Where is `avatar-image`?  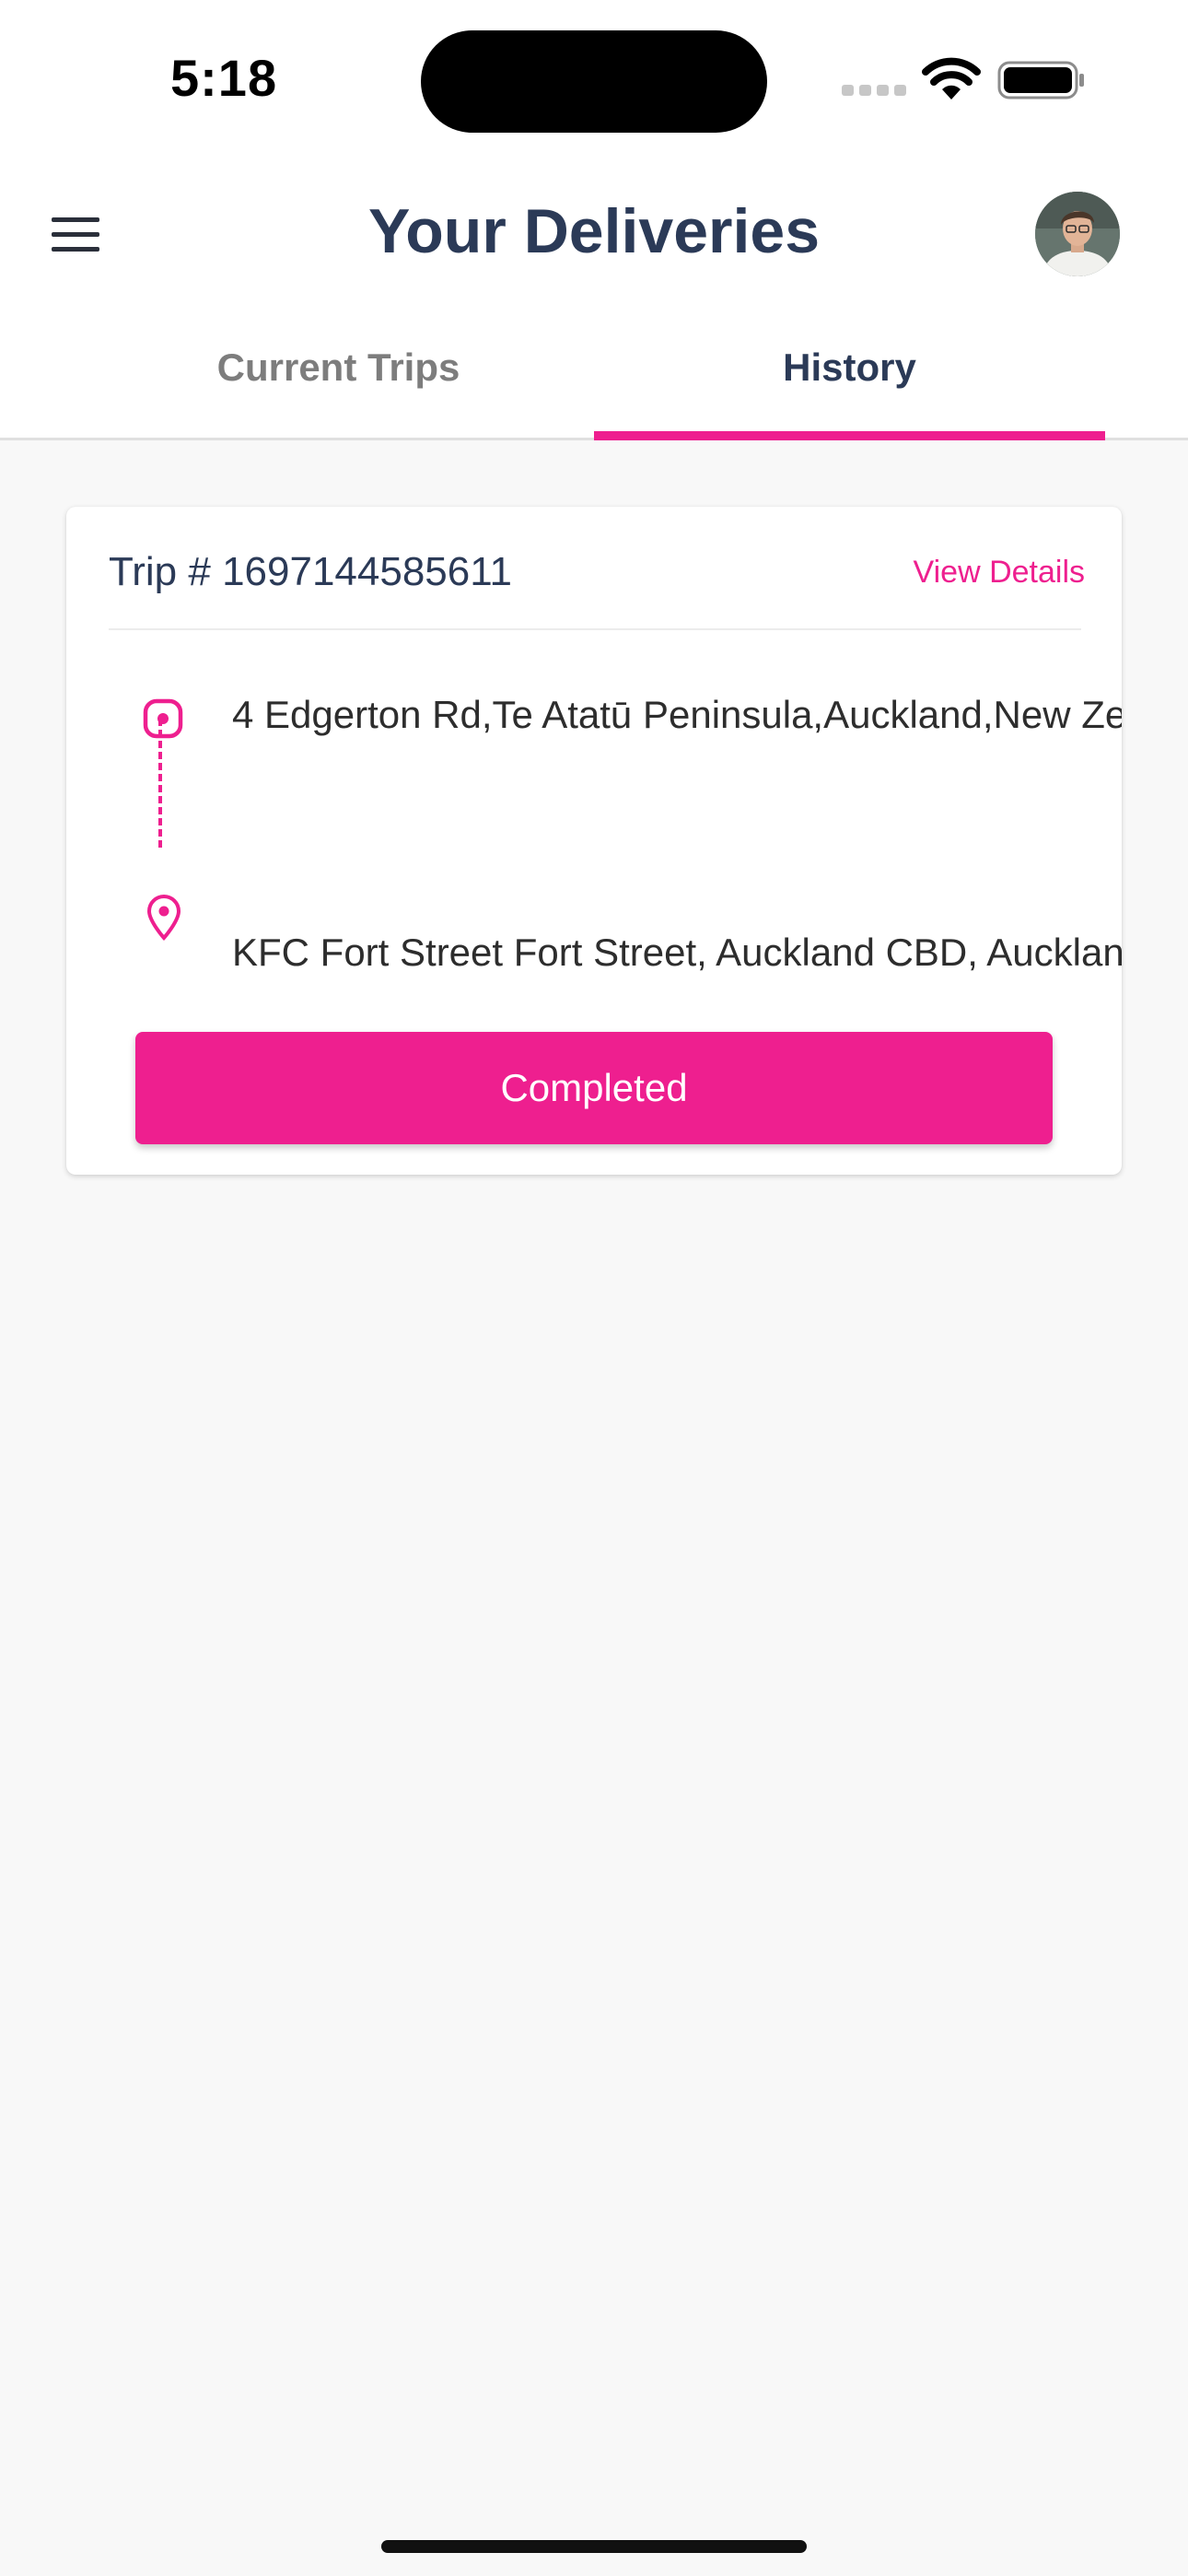 avatar-image is located at coordinates (1077, 234).